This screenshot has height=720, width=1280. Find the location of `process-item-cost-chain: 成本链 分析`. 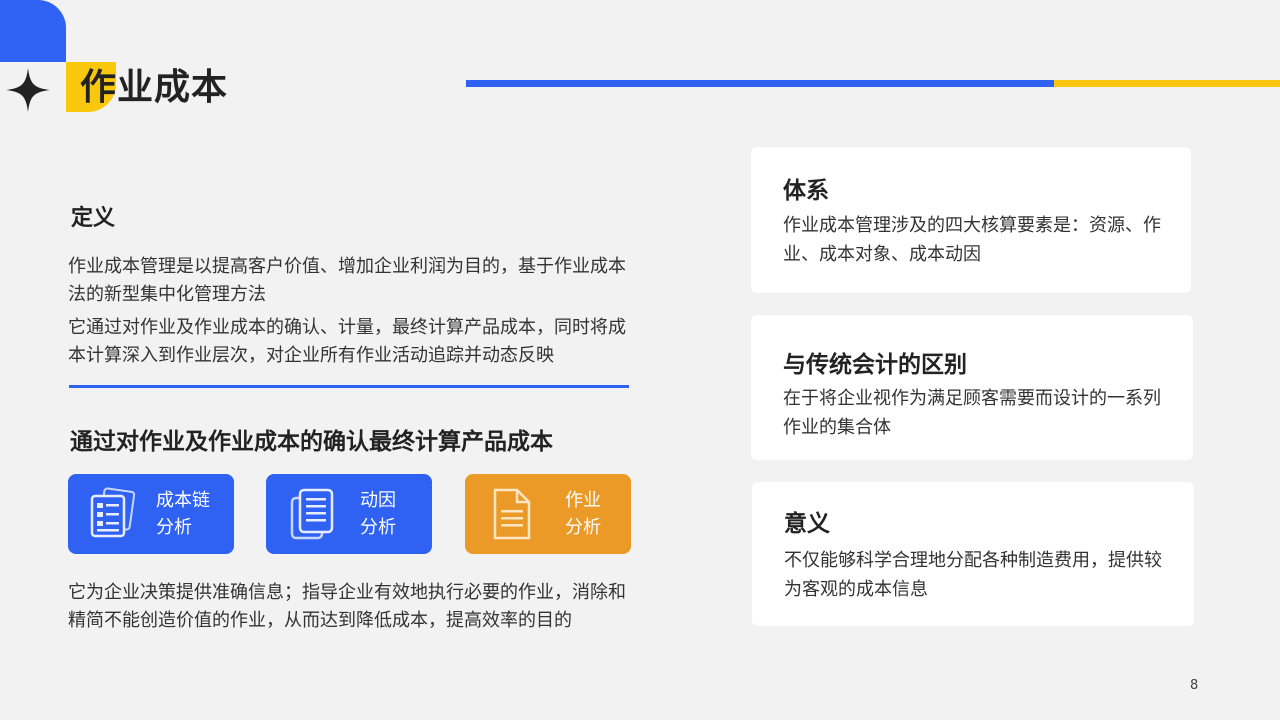

process-item-cost-chain: 成本链 分析 is located at coordinates (151, 514).